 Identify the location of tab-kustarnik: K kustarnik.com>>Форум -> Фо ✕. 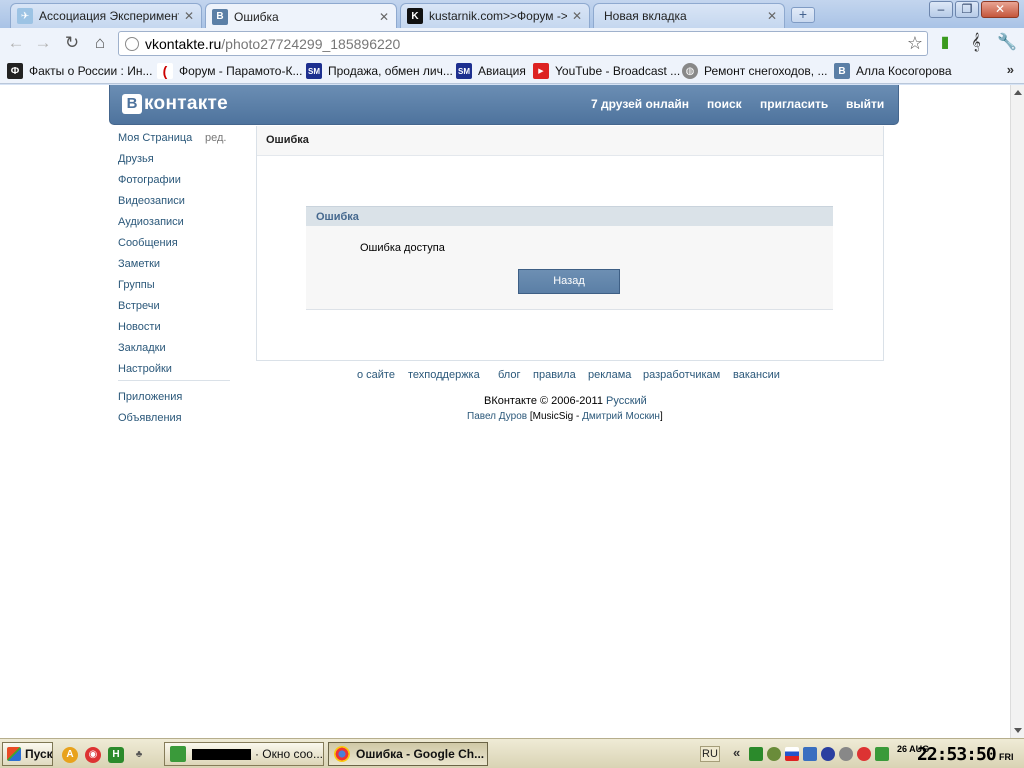
(495, 15).